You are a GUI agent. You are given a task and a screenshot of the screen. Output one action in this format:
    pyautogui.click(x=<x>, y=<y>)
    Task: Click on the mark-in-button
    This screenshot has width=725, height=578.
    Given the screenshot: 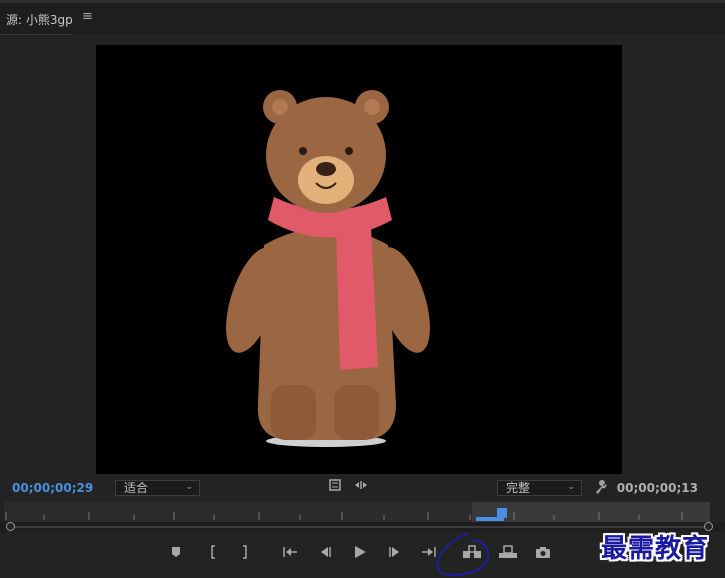 What is the action you would take?
    pyautogui.click(x=213, y=552)
    